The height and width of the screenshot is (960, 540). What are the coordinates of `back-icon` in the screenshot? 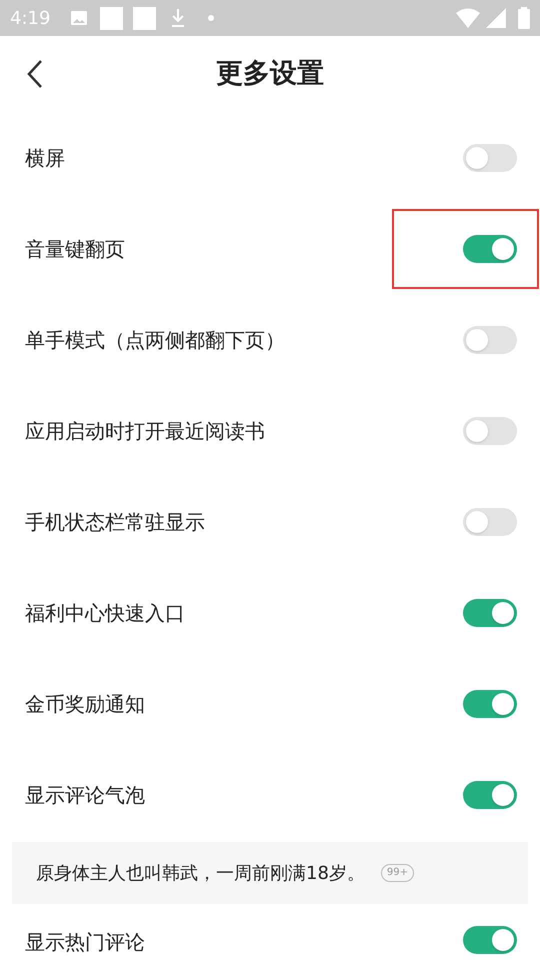 It's located at (35, 74).